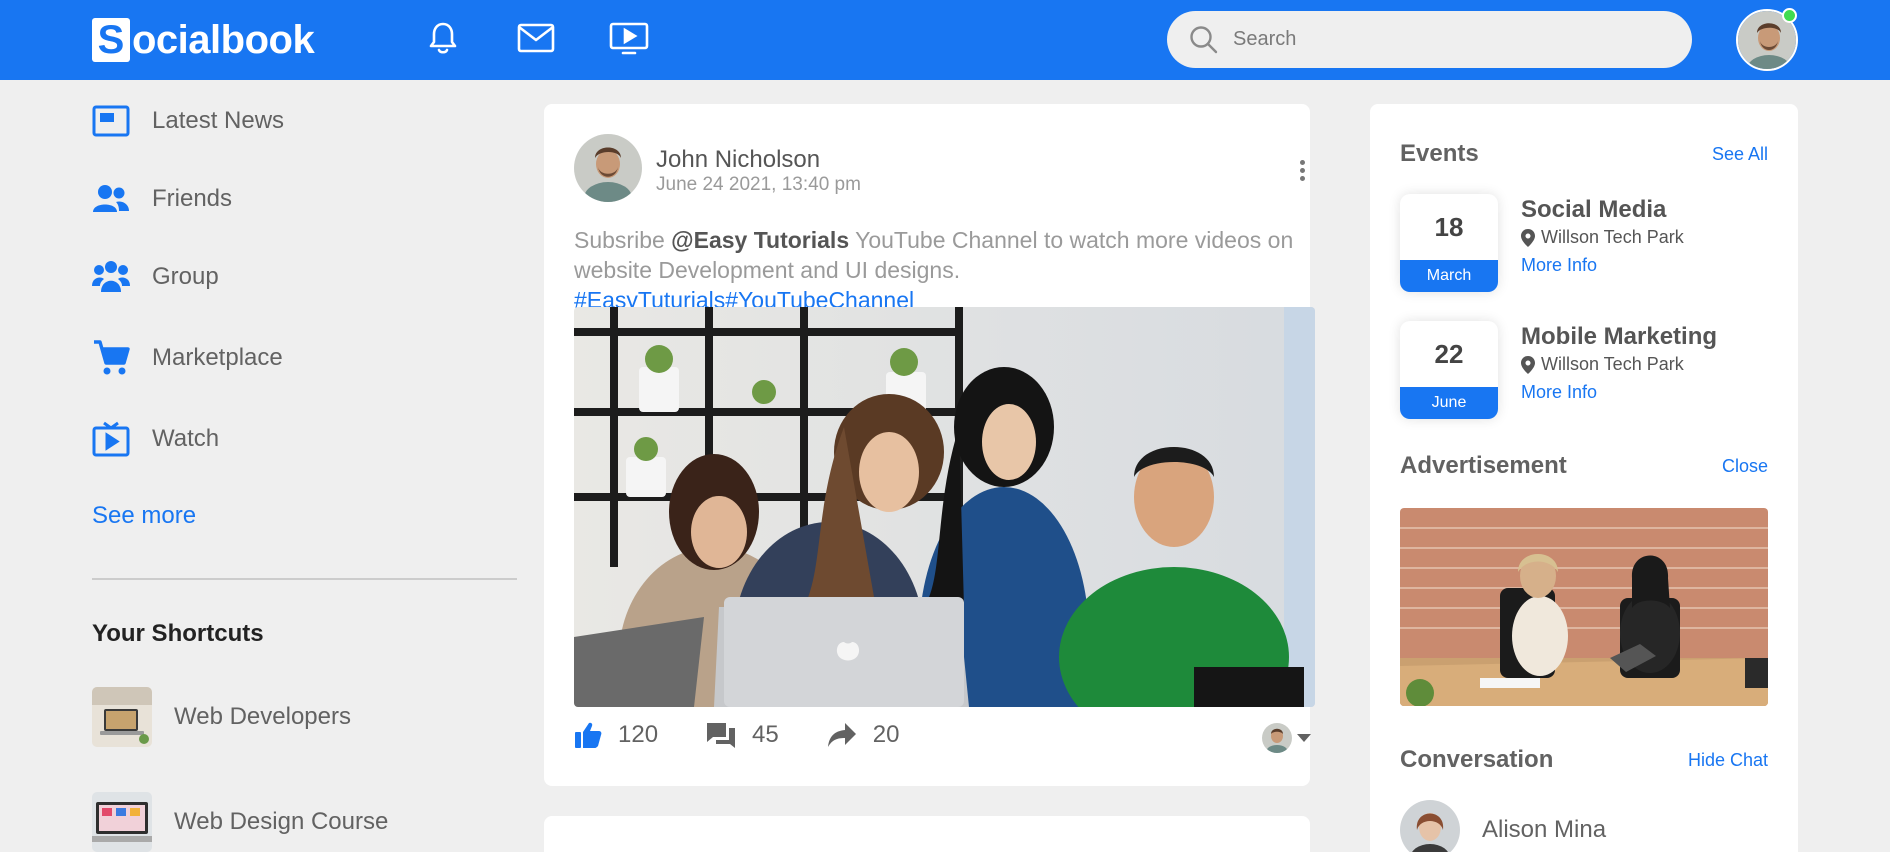 This screenshot has width=1890, height=852. I want to click on video-icon, so click(629, 38).